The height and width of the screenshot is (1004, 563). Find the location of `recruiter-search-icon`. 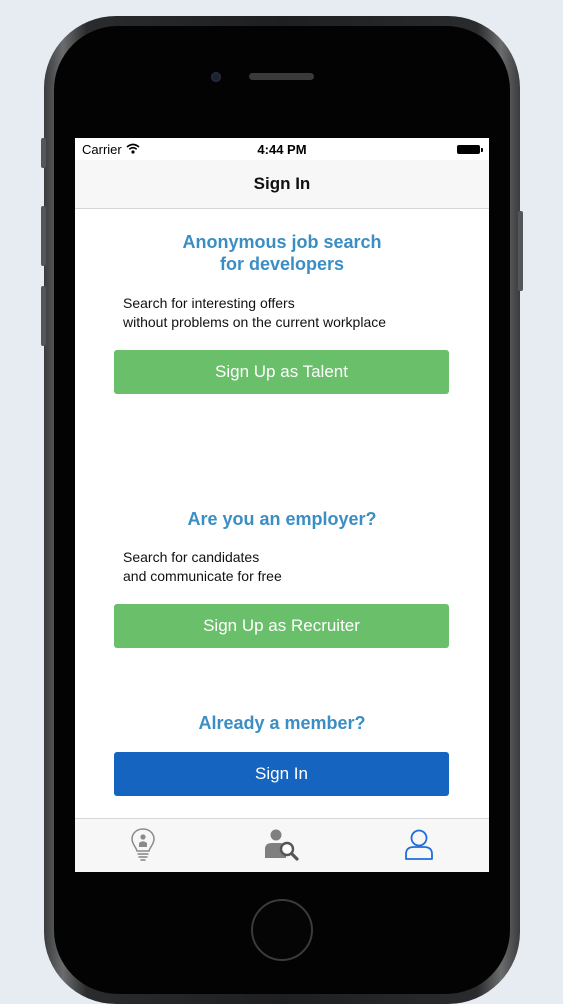

recruiter-search-icon is located at coordinates (281, 846).